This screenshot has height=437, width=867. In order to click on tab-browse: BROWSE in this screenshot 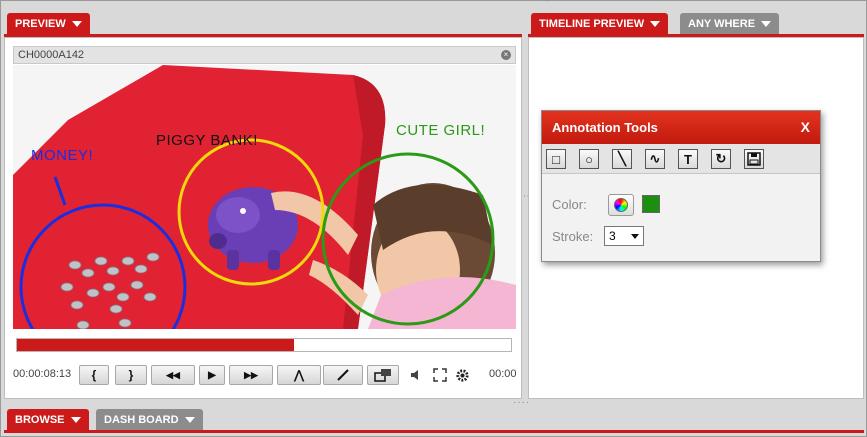, I will do `click(48, 419)`.